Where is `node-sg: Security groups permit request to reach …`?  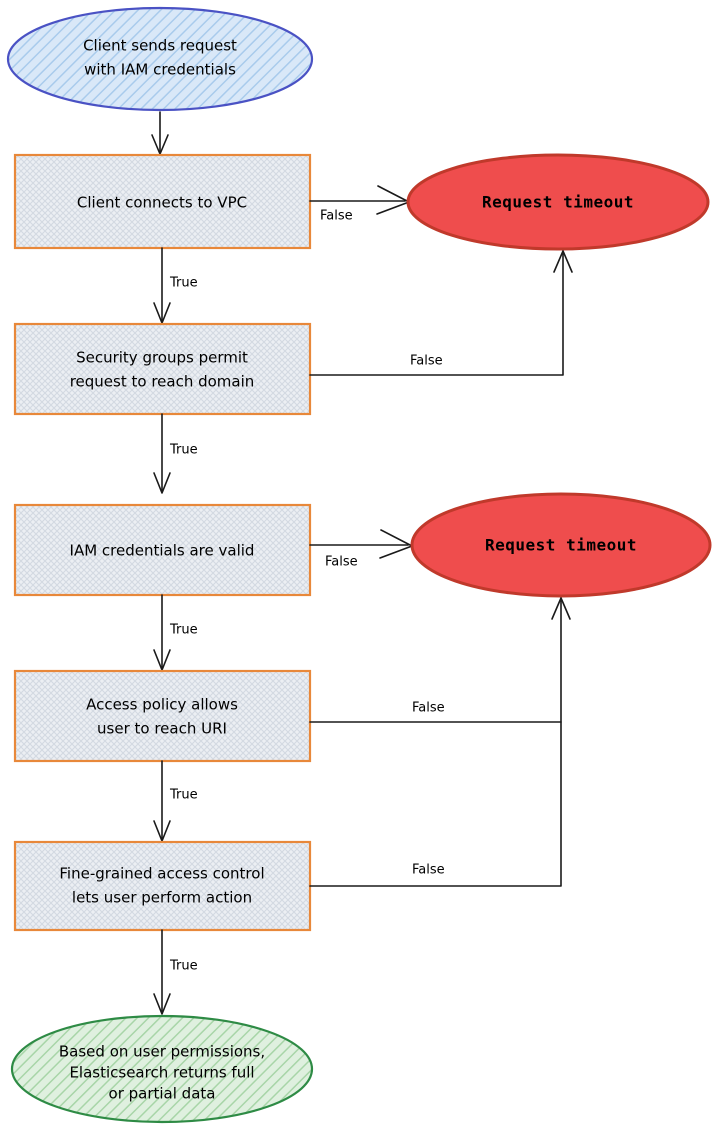 node-sg: Security groups permit request to reach … is located at coordinates (162, 369).